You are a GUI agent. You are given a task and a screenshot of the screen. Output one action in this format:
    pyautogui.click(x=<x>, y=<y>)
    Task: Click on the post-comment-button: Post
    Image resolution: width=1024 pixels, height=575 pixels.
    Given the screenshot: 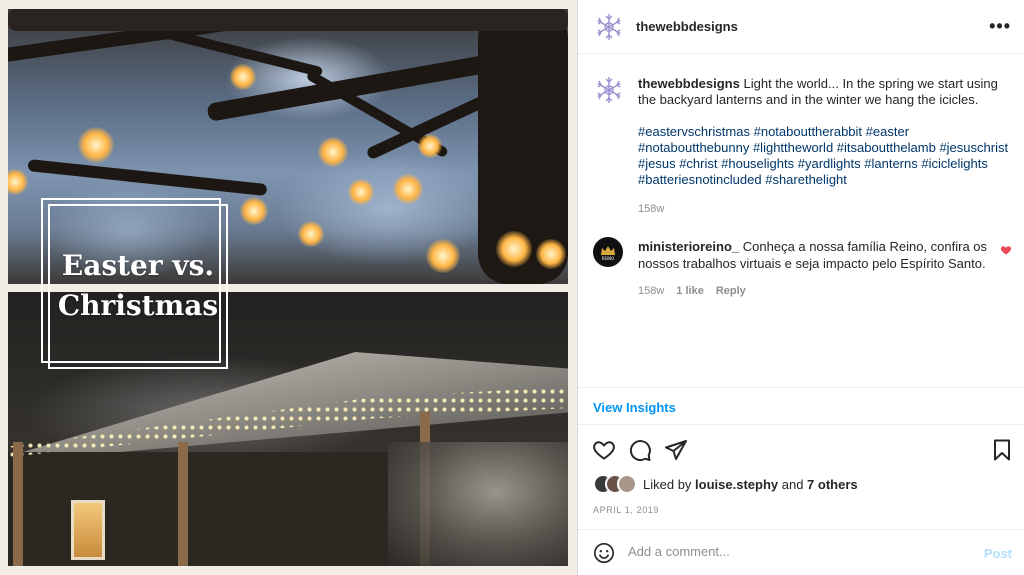 What is the action you would take?
    pyautogui.click(x=998, y=553)
    